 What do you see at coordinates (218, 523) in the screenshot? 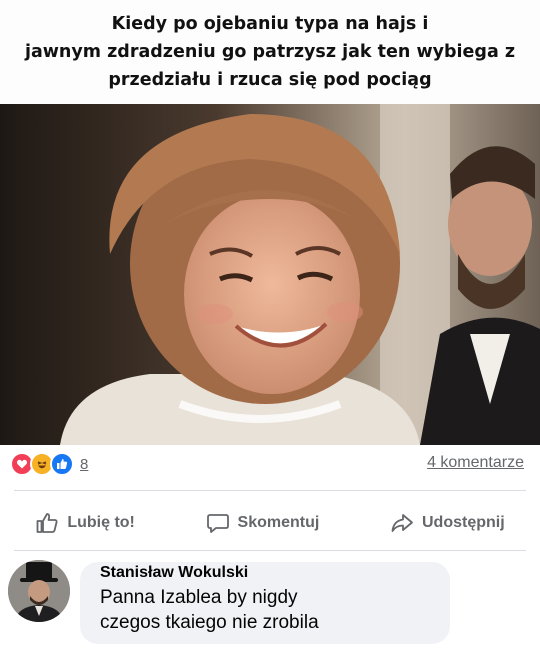
I see `speech-bubble-icon` at bounding box center [218, 523].